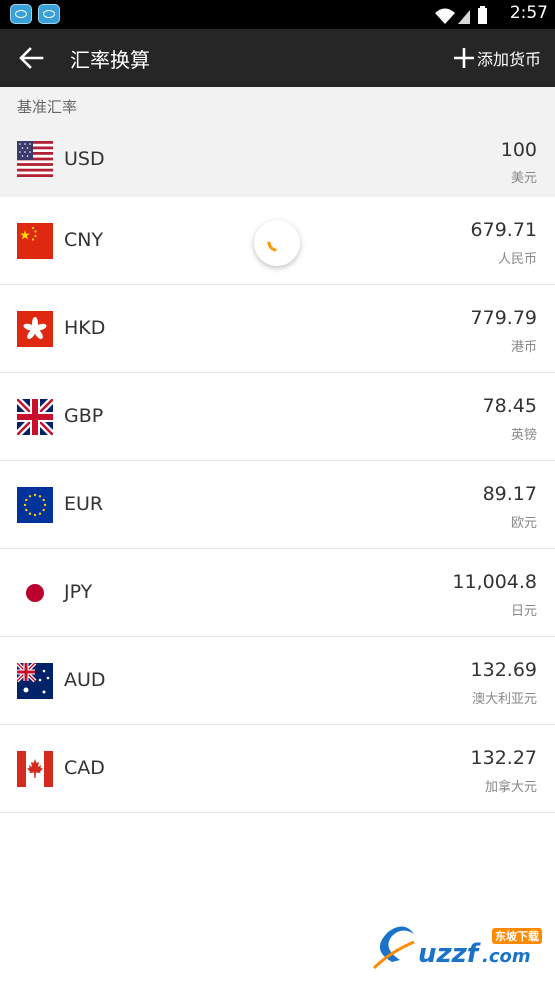 This screenshot has height=988, width=555. Describe the element at coordinates (517, 259) in the screenshot. I see `currency-name: 人民币` at that location.